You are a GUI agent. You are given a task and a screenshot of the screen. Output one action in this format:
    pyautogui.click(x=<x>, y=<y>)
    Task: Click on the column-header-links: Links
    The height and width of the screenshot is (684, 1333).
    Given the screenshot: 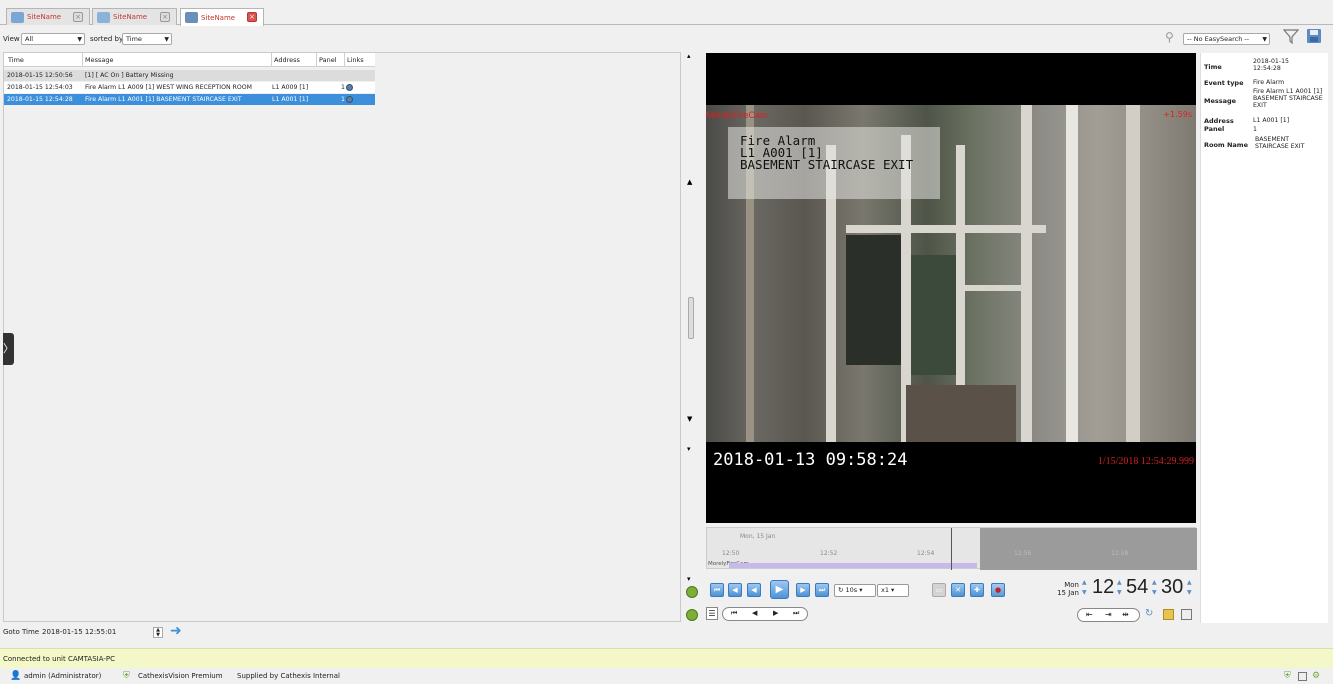 What is the action you would take?
    pyautogui.click(x=355, y=60)
    